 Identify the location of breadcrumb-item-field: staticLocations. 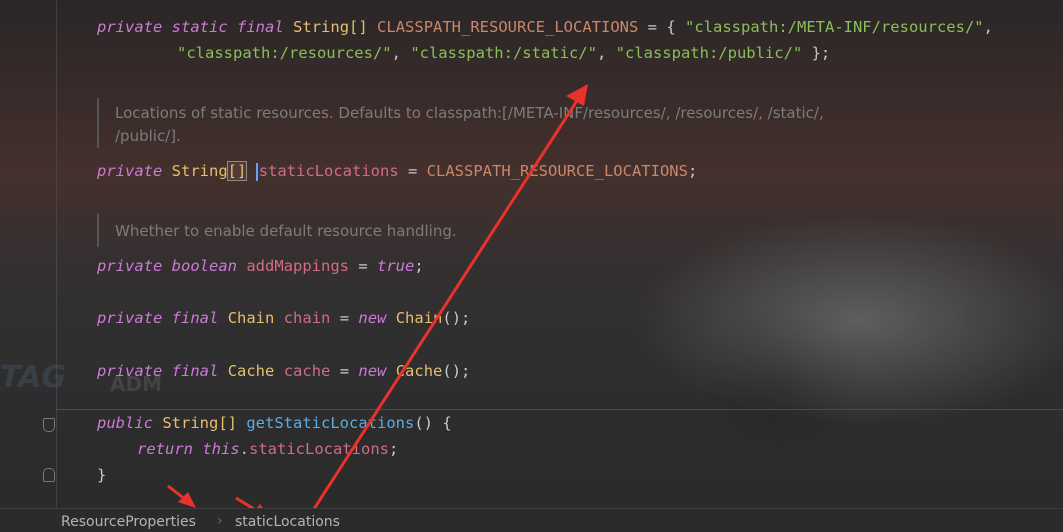
(287, 522).